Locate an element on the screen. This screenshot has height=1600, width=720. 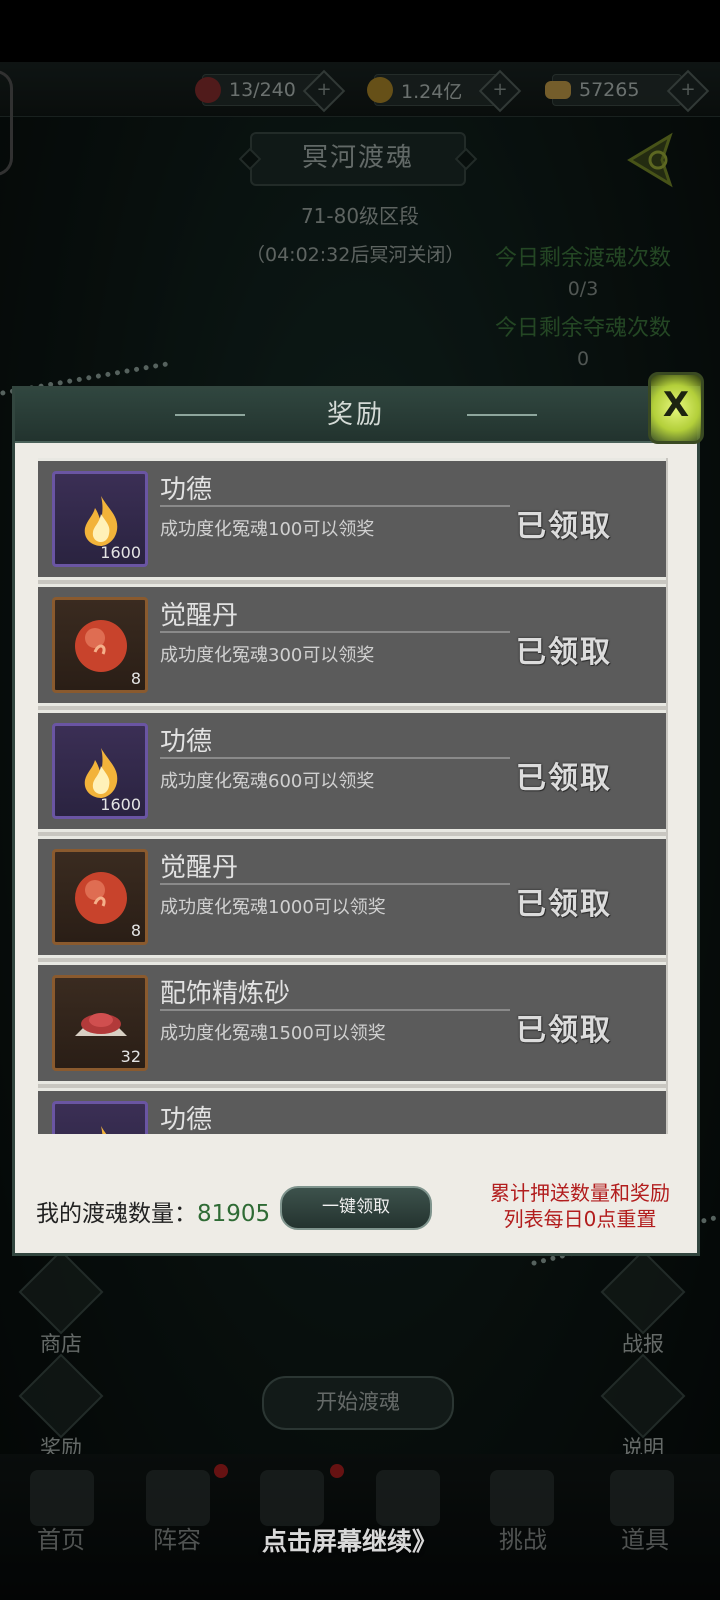
reward-row: 8 觉醒丹成功度化冤魂300可以领奖 已领取 is located at coordinates (352, 645).